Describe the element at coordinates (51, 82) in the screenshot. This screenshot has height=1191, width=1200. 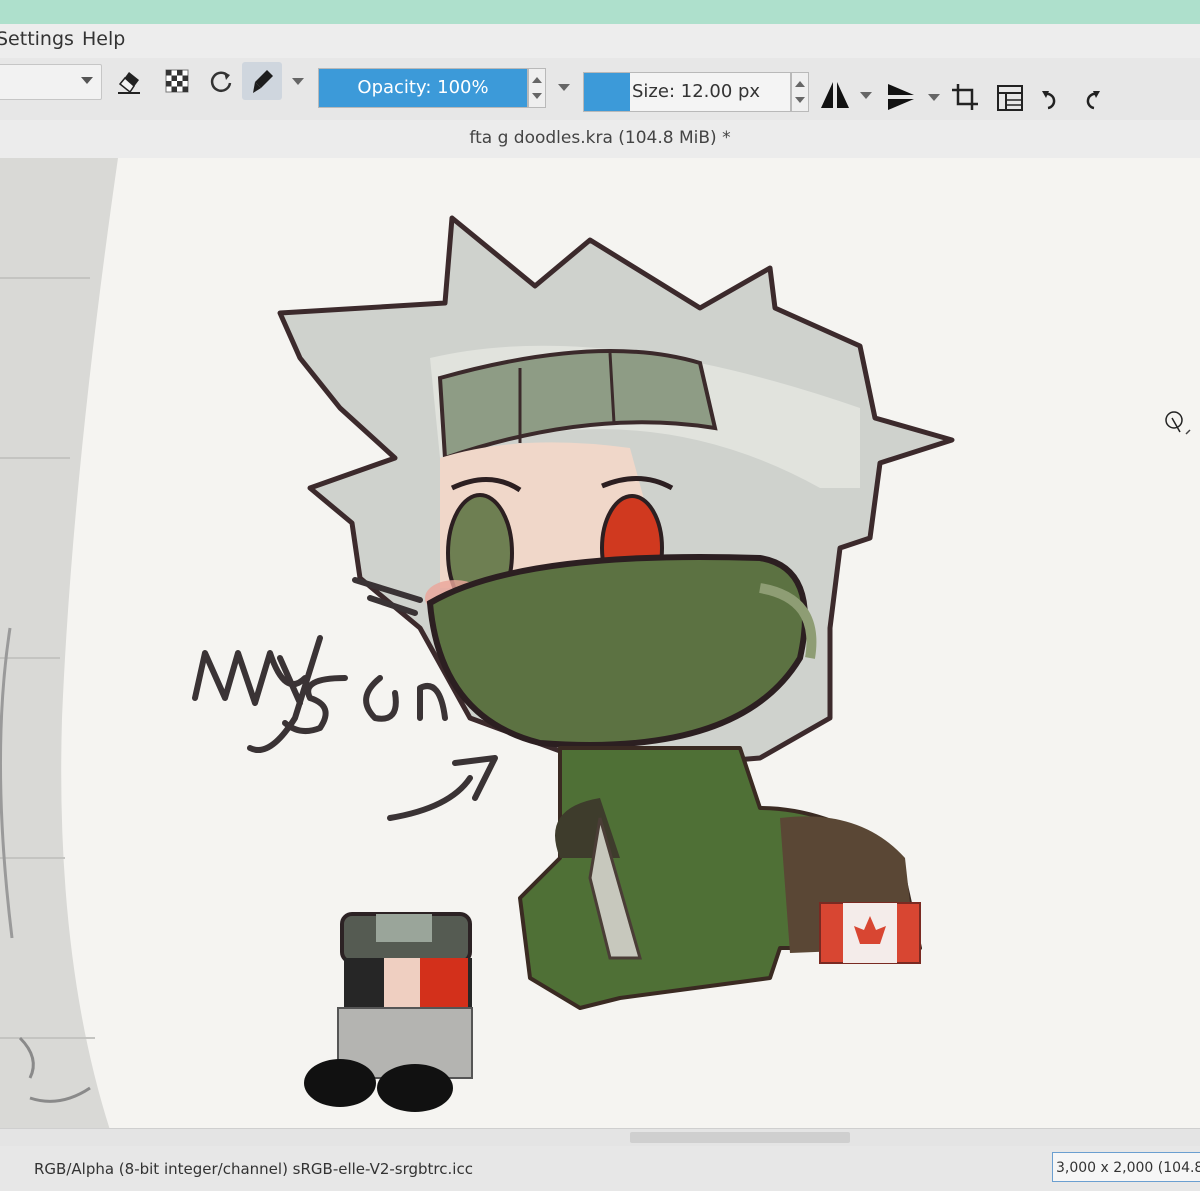
I see `blending-mode-combo` at that location.